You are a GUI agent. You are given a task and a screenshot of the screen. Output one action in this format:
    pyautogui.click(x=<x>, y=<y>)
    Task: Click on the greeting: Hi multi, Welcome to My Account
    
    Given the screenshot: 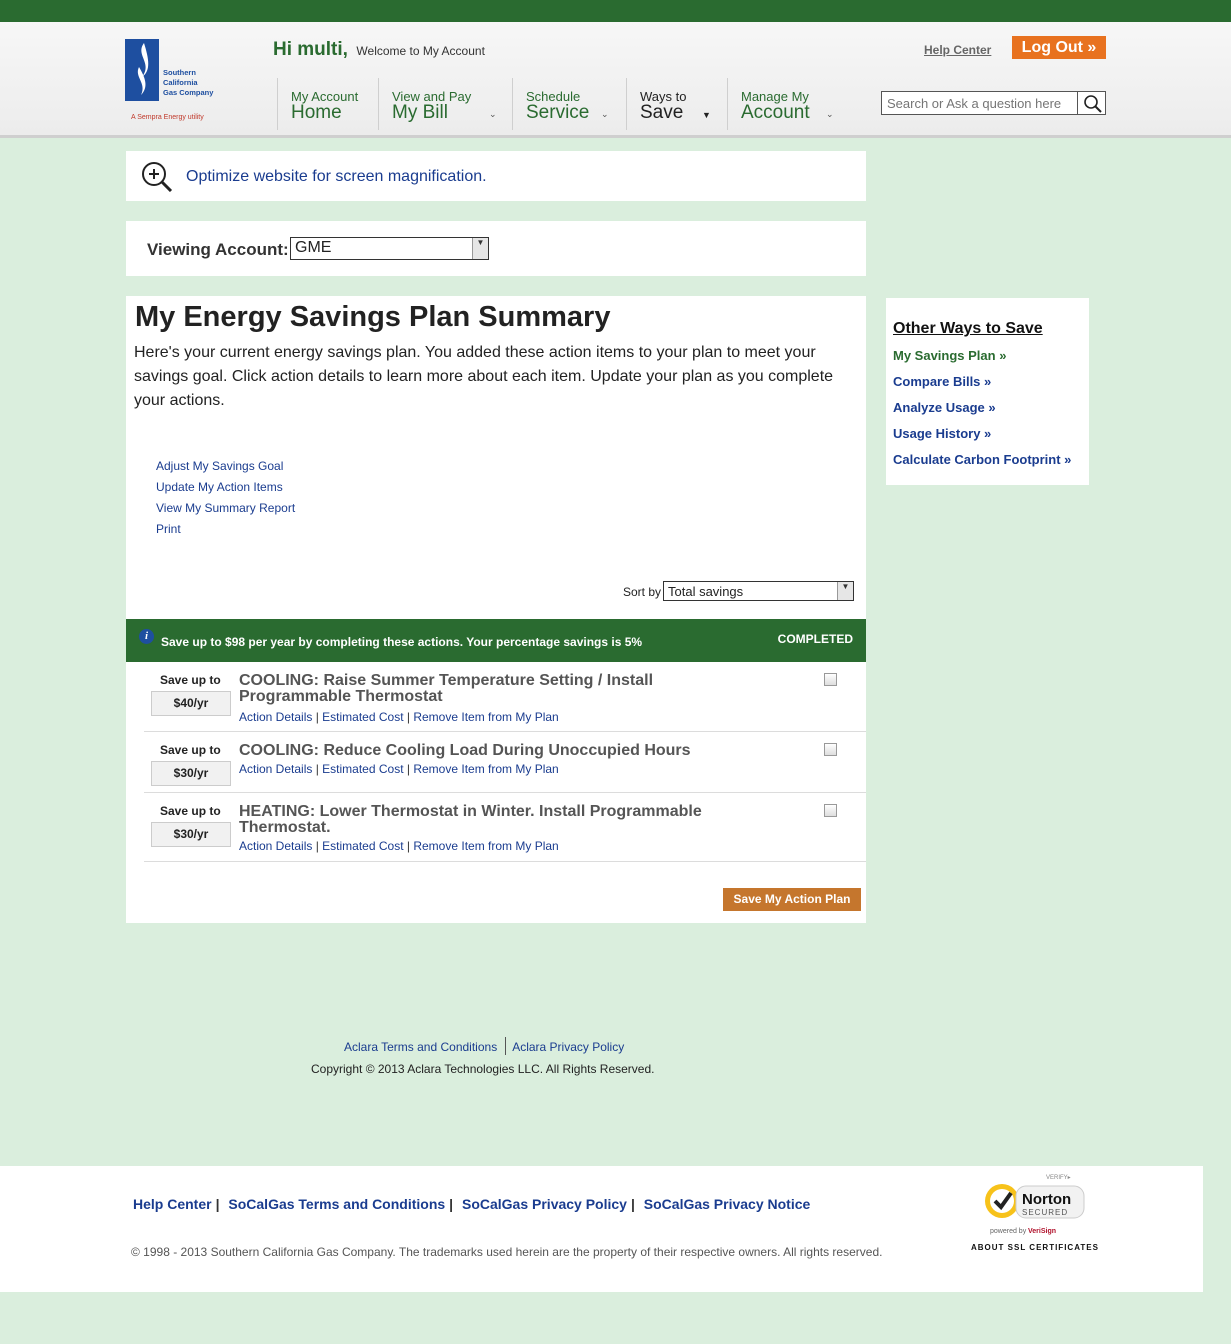 What is the action you would take?
    pyautogui.click(x=379, y=50)
    